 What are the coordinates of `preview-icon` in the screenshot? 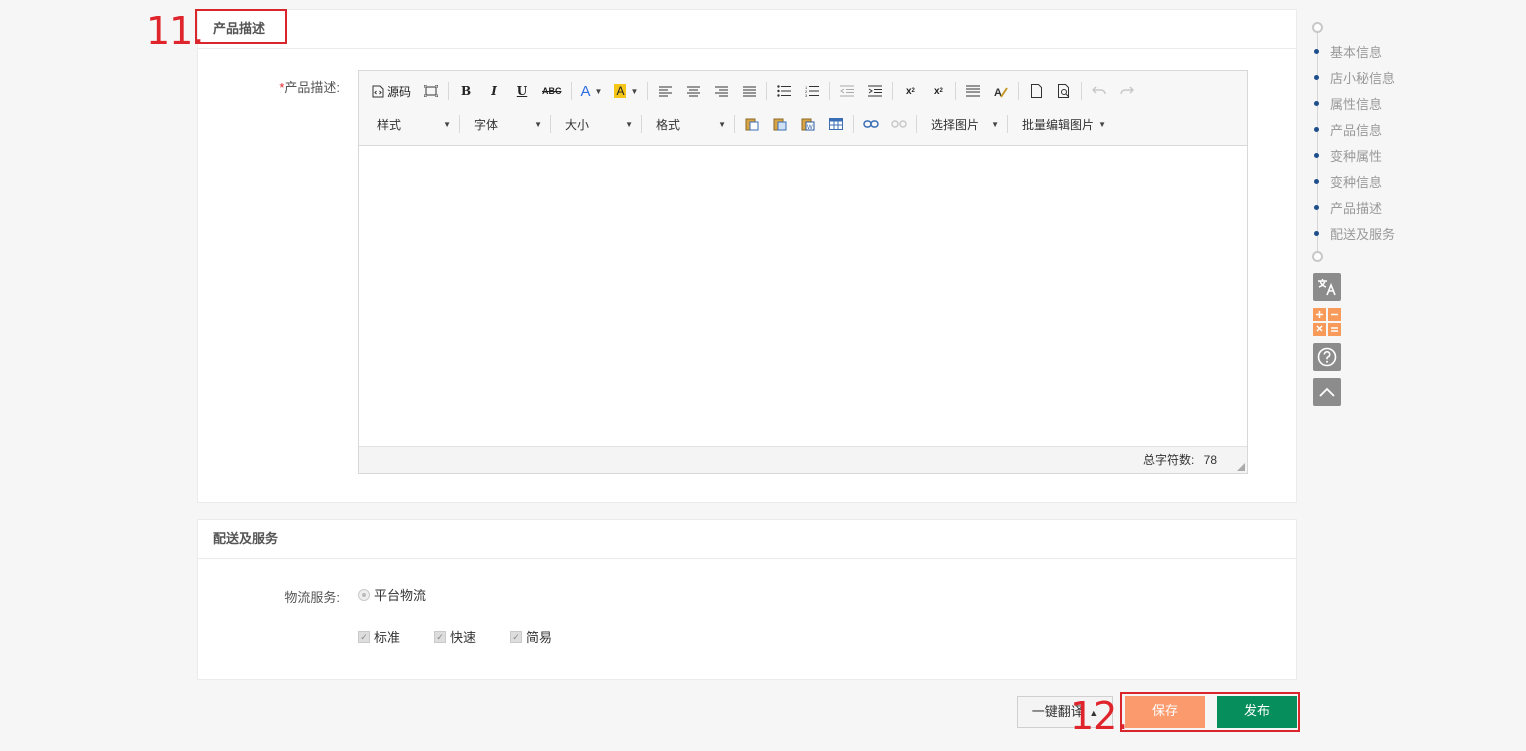 It's located at (1064, 91).